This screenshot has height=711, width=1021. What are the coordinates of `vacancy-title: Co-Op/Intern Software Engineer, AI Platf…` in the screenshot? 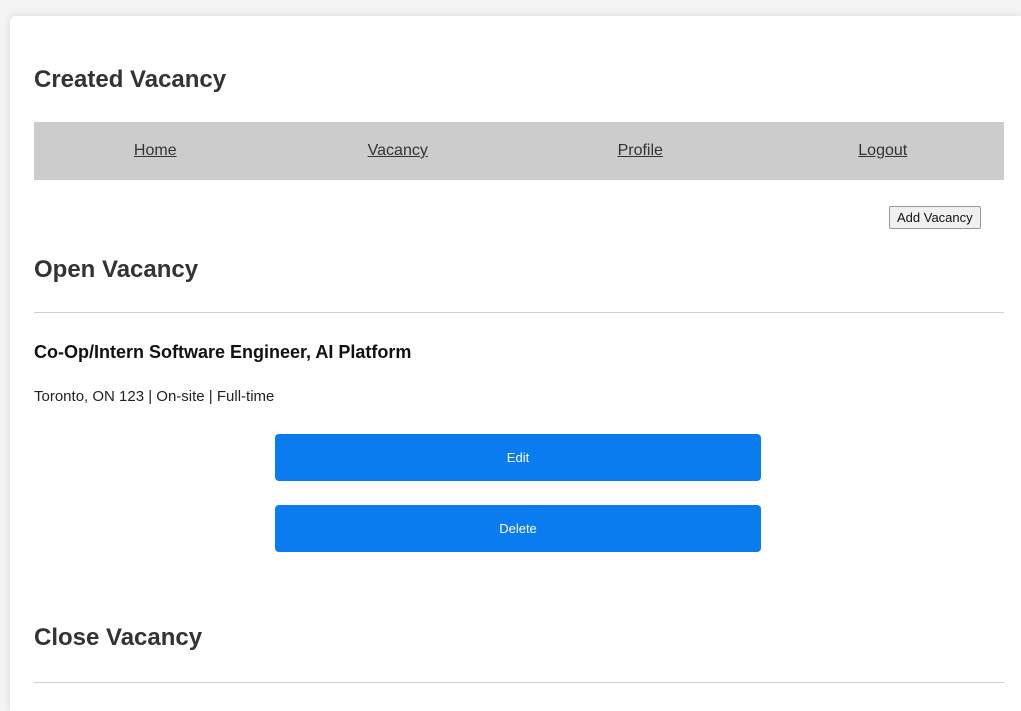 It's located at (223, 352).